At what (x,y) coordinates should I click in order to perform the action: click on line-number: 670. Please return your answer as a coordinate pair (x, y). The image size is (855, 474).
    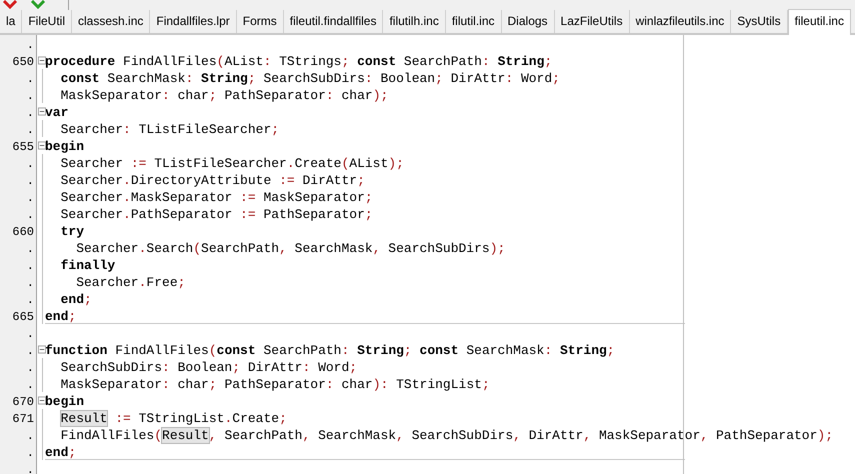
    Looking at the image, I should click on (23, 402).